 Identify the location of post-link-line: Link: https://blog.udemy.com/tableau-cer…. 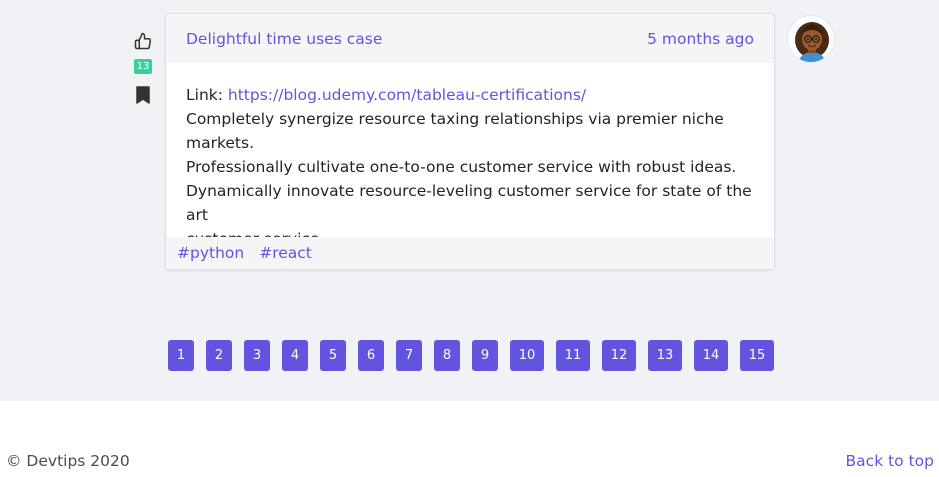
(470, 95).